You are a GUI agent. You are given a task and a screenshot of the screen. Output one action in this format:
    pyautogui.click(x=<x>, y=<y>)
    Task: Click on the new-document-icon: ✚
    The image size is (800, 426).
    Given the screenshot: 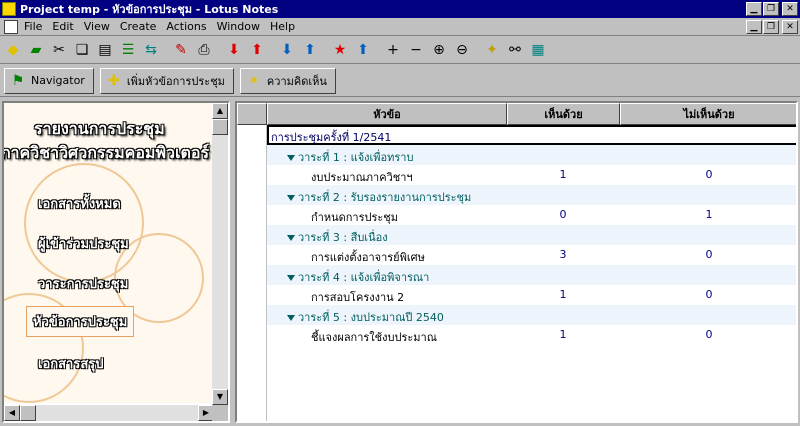 What is the action you would take?
    pyautogui.click(x=113, y=80)
    